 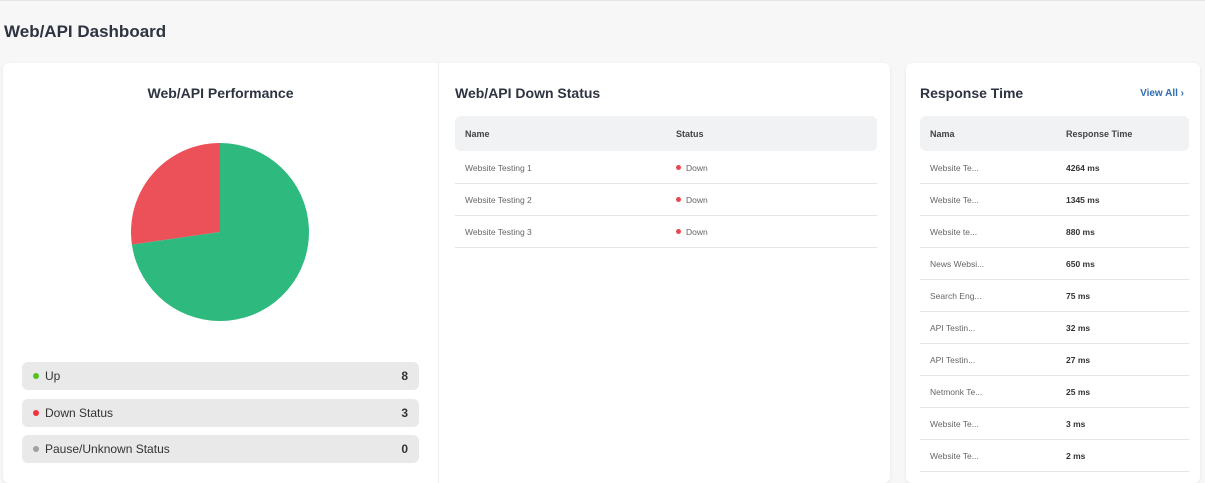 What do you see at coordinates (666, 199) in the screenshot?
I see `table-row: Website Testing 2 Down` at bounding box center [666, 199].